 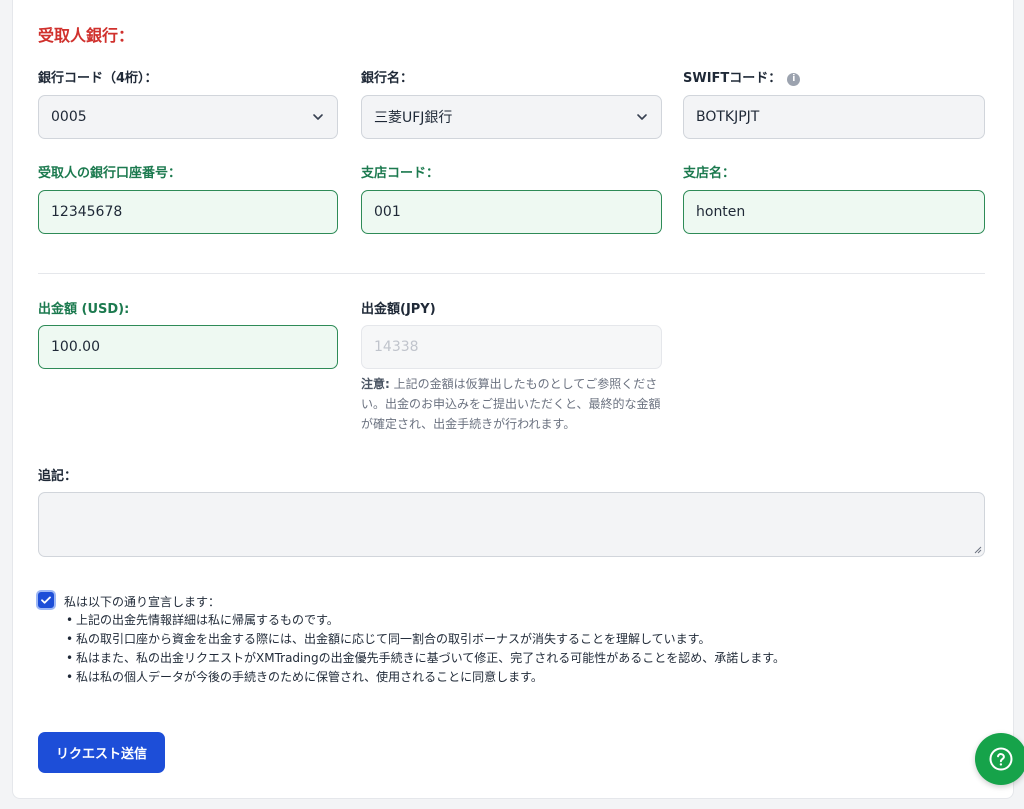 I want to click on submit-request-button: リクエスト送信, so click(x=101, y=752).